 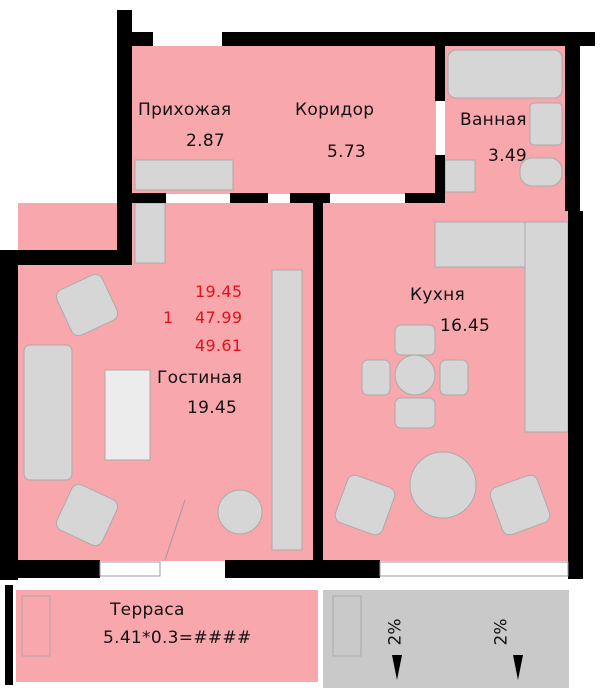 What do you see at coordinates (335, 110) in the screenshot?
I see `corridor-name: Коридор` at bounding box center [335, 110].